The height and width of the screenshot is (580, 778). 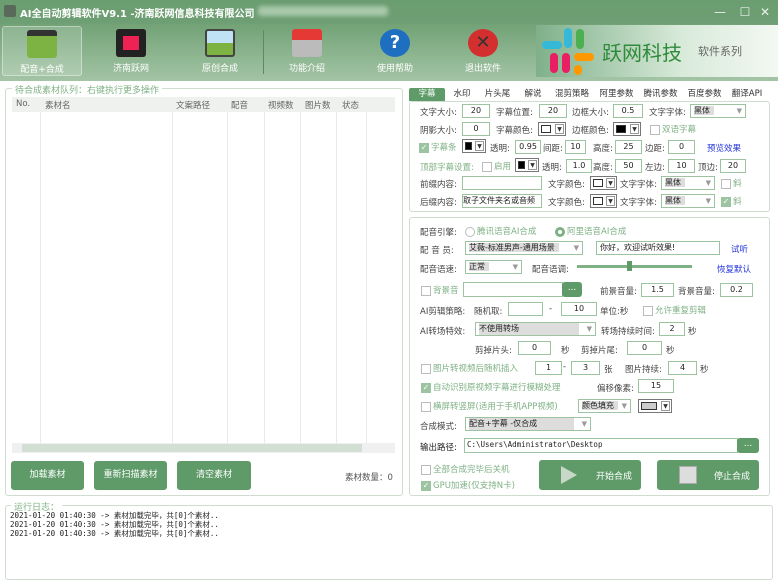 I want to click on border-size-input: 0.5, so click(x=628, y=111).